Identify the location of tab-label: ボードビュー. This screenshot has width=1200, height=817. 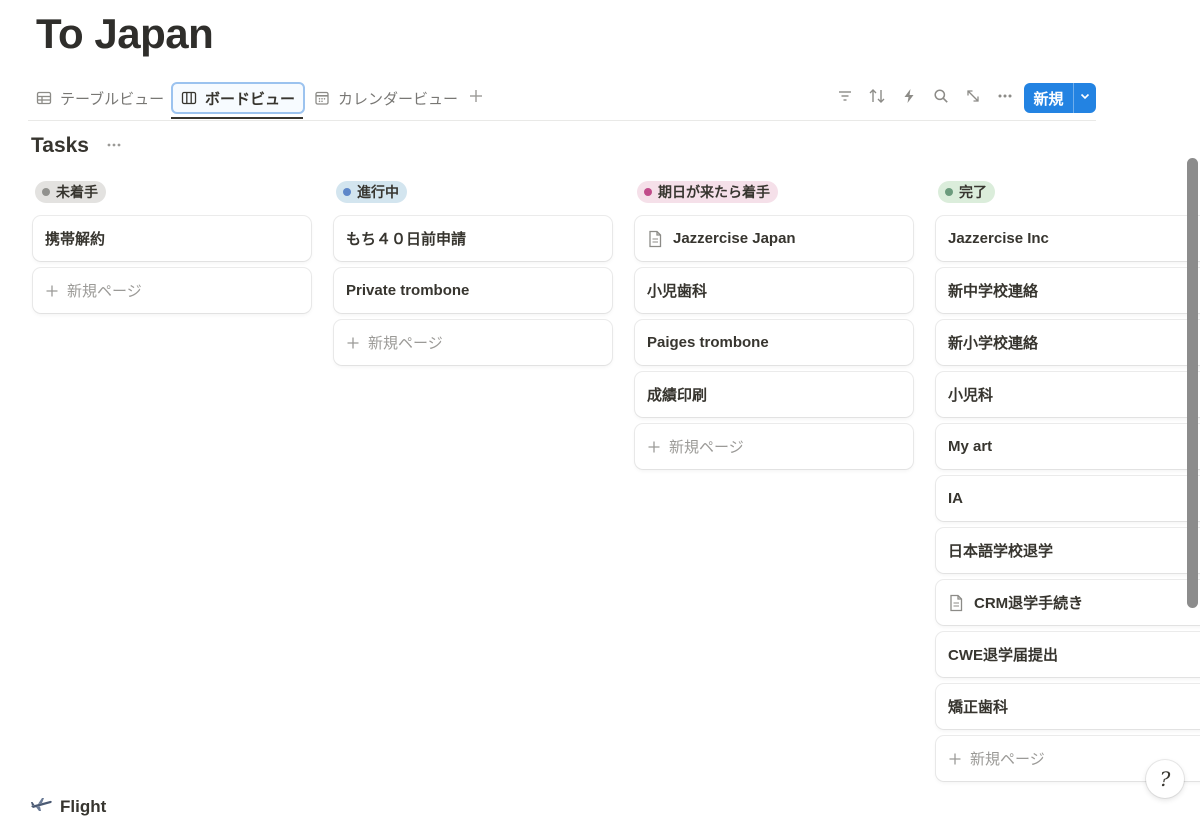
(250, 99).